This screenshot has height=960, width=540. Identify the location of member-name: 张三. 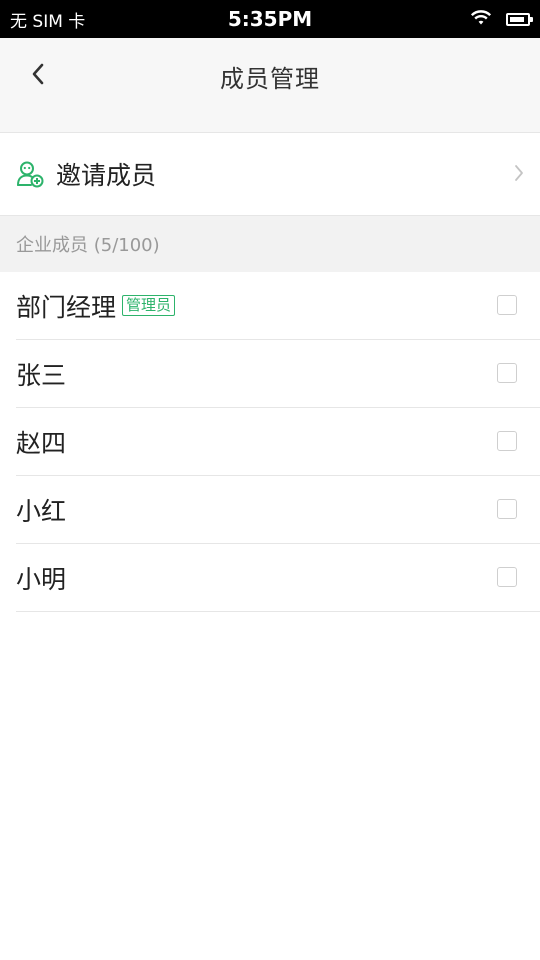
(41, 375).